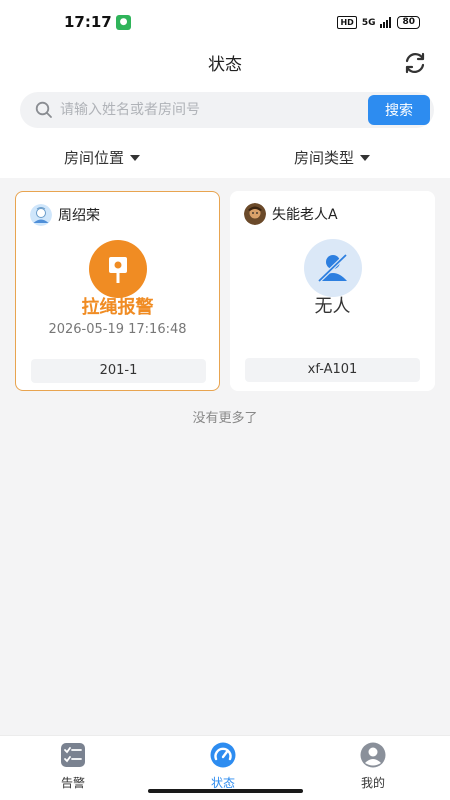 This screenshot has width=450, height=800. What do you see at coordinates (347, 22) in the screenshot?
I see `hd-badge: HD` at bounding box center [347, 22].